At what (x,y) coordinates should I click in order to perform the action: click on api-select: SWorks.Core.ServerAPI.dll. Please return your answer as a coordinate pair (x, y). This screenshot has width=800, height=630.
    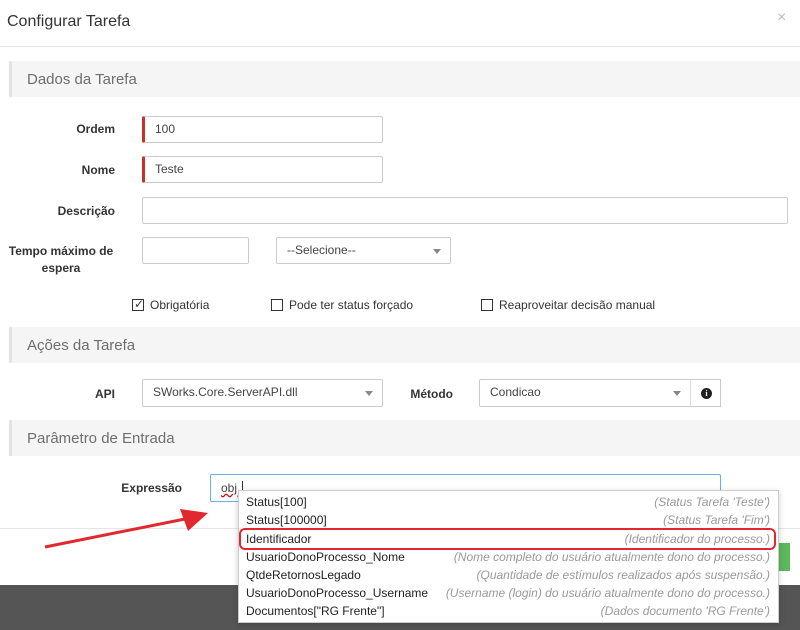
    Looking at the image, I should click on (262, 393).